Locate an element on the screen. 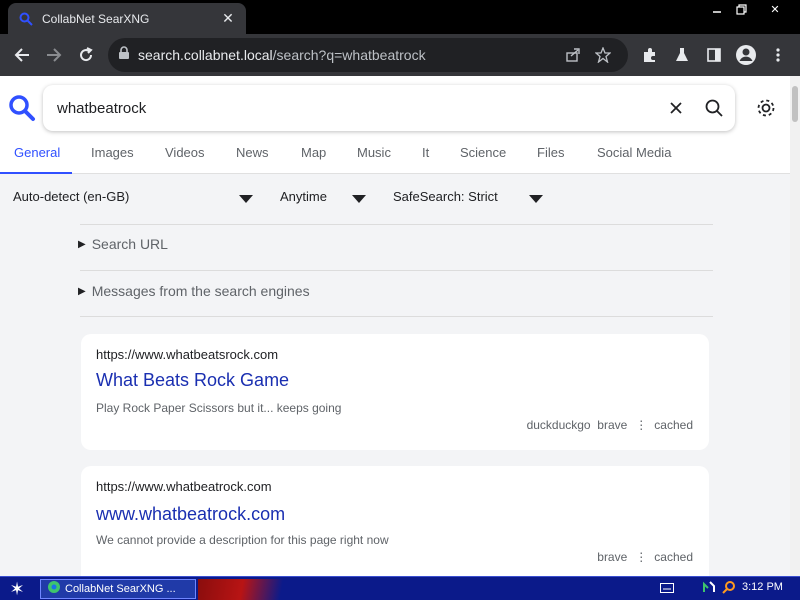 This screenshot has width=800, height=600. search-icon is located at coordinates (26, 19).